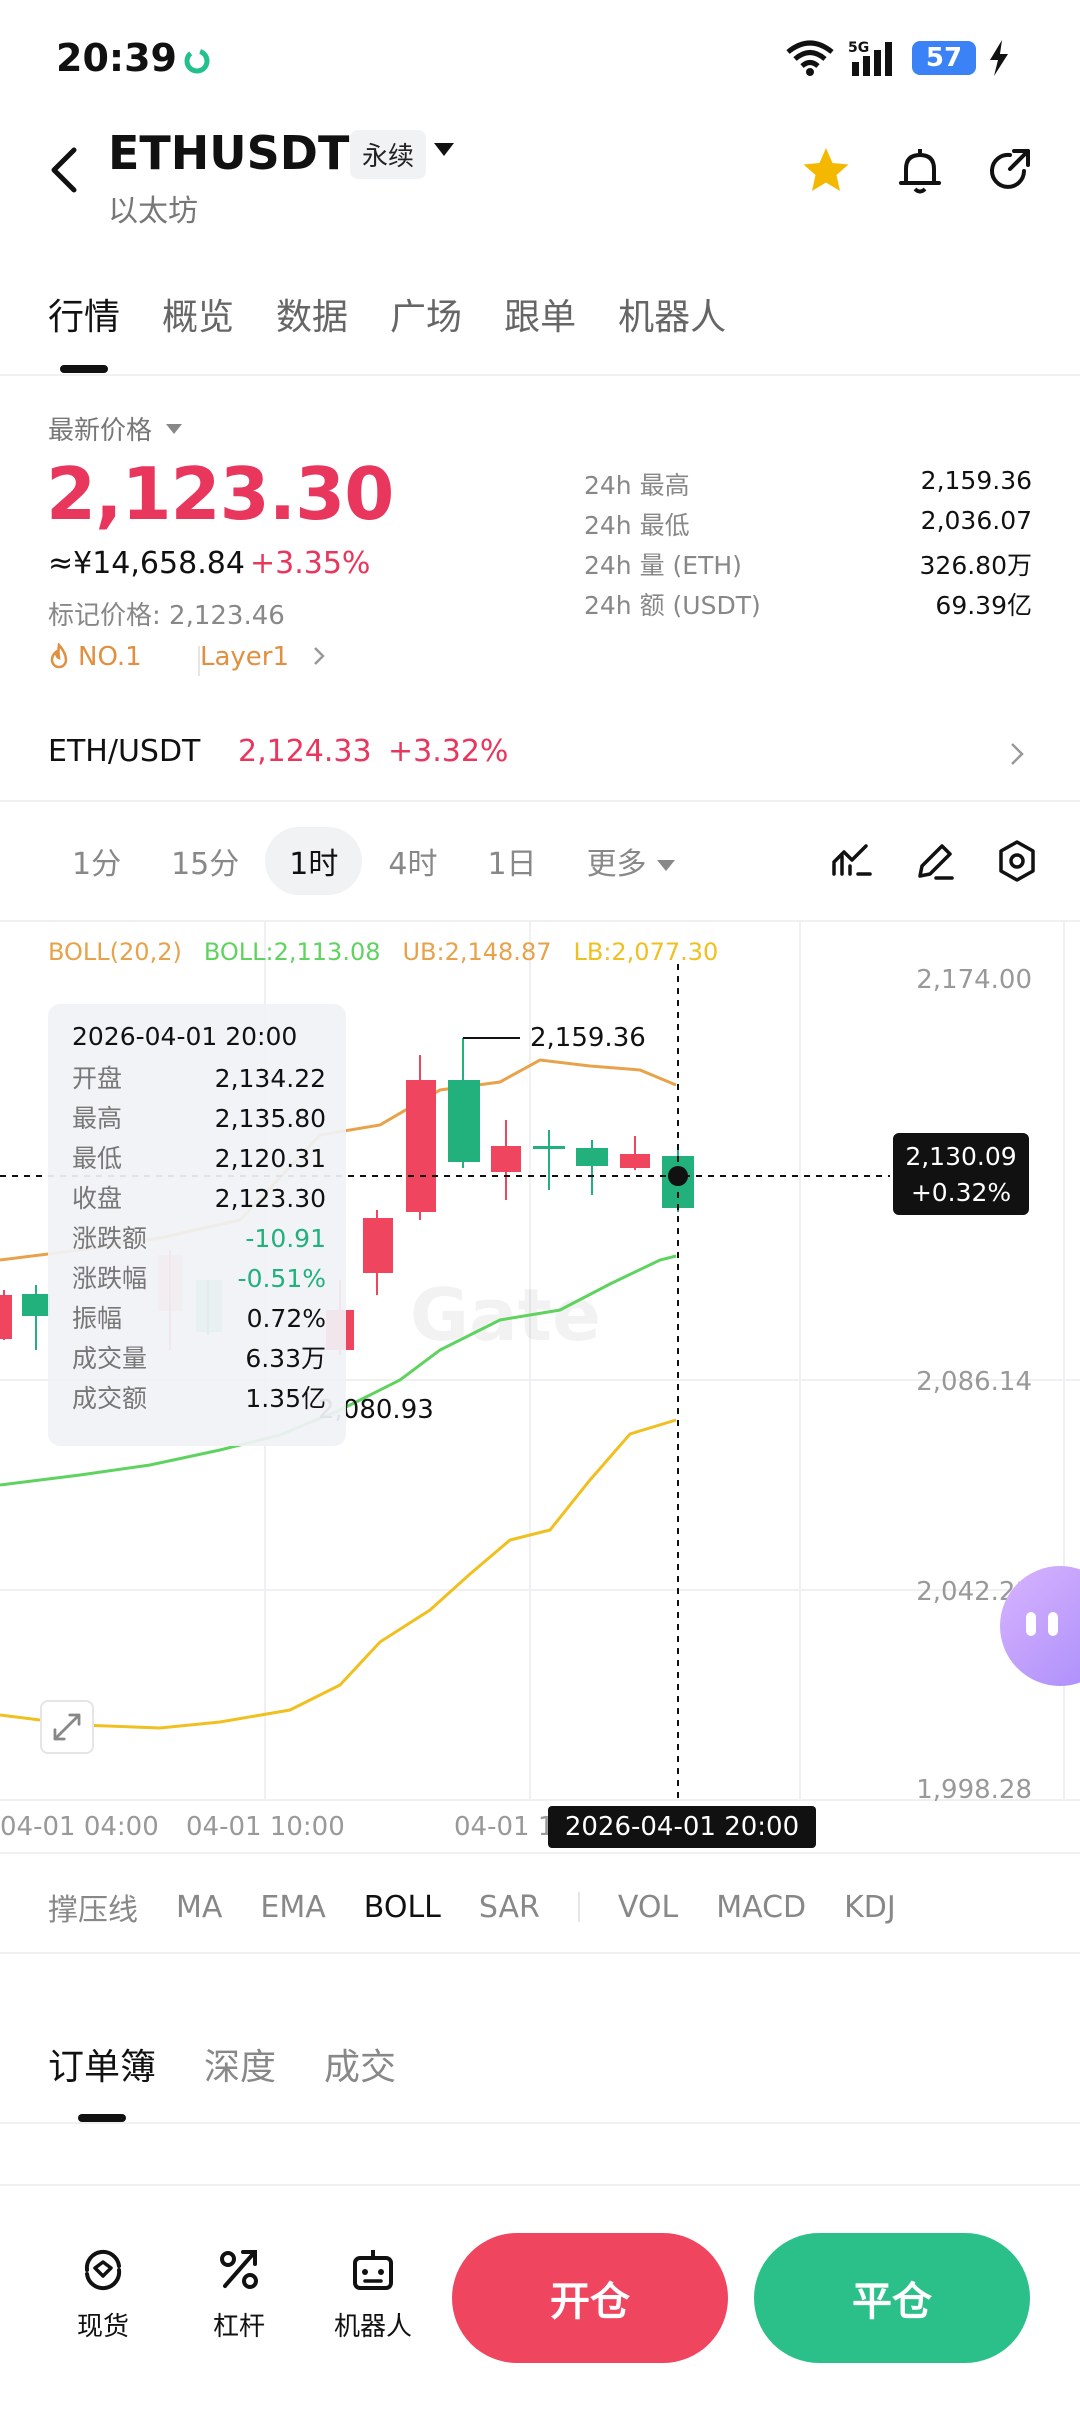 Image resolution: width=1080 pixels, height=2412 pixels. I want to click on stat-label: 24h 最高, so click(637, 485).